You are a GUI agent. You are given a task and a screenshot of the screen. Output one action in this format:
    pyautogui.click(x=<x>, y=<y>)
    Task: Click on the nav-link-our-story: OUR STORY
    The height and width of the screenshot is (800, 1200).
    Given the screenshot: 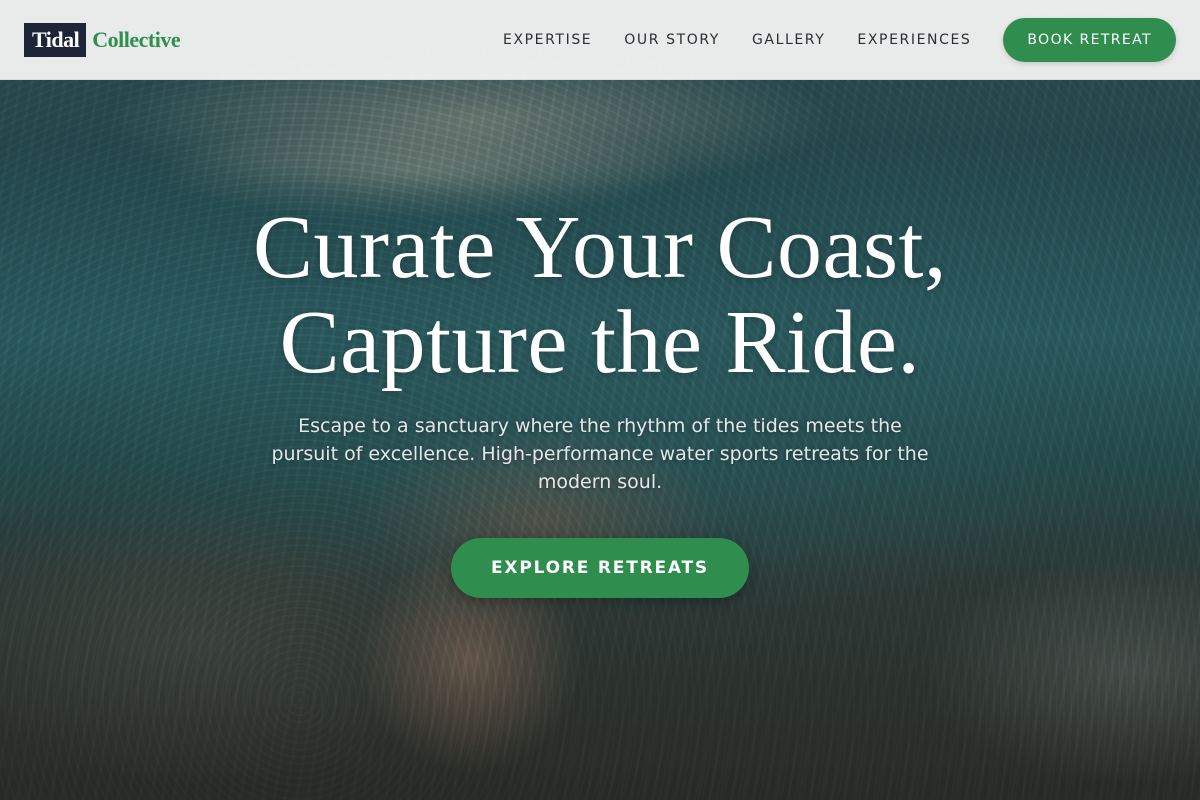 What is the action you would take?
    pyautogui.click(x=672, y=40)
    